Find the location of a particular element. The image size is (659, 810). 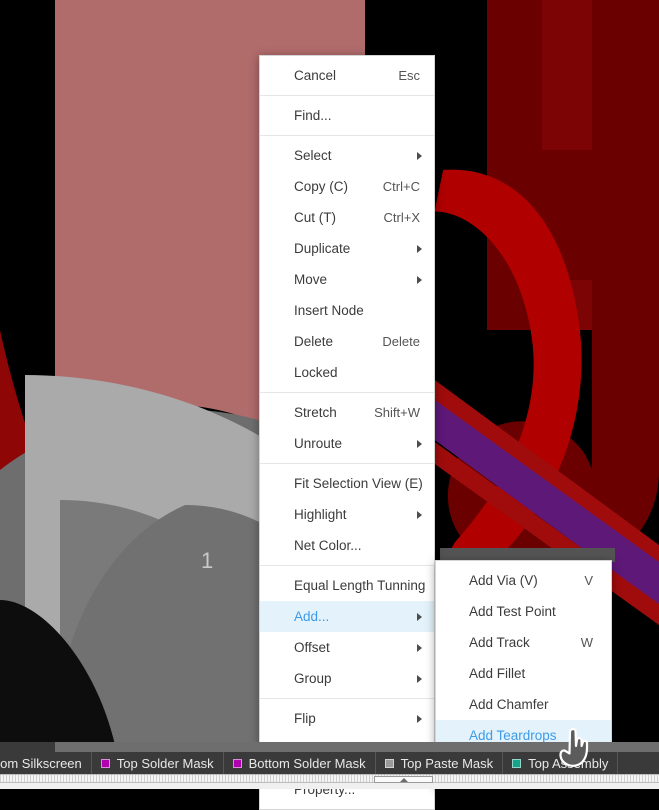

menu-item-label: Select is located at coordinates (313, 155).